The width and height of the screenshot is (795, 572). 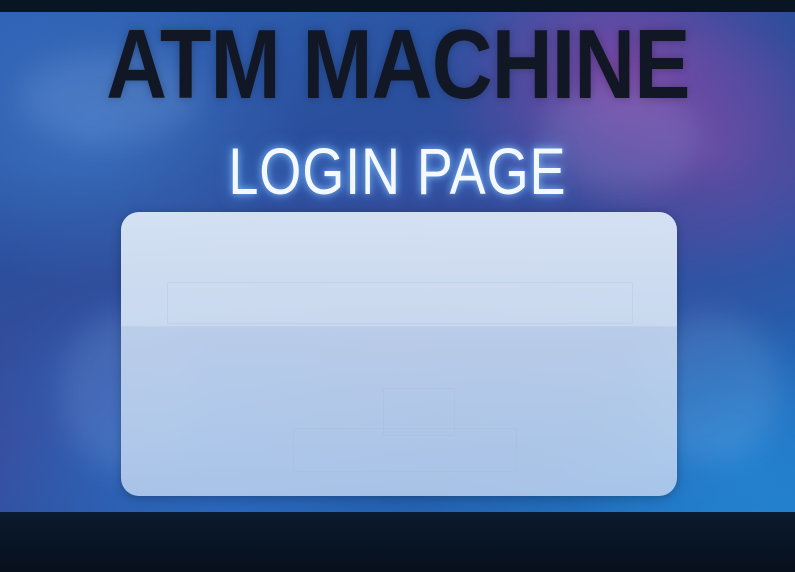 I want to click on login-button, so click(x=405, y=450).